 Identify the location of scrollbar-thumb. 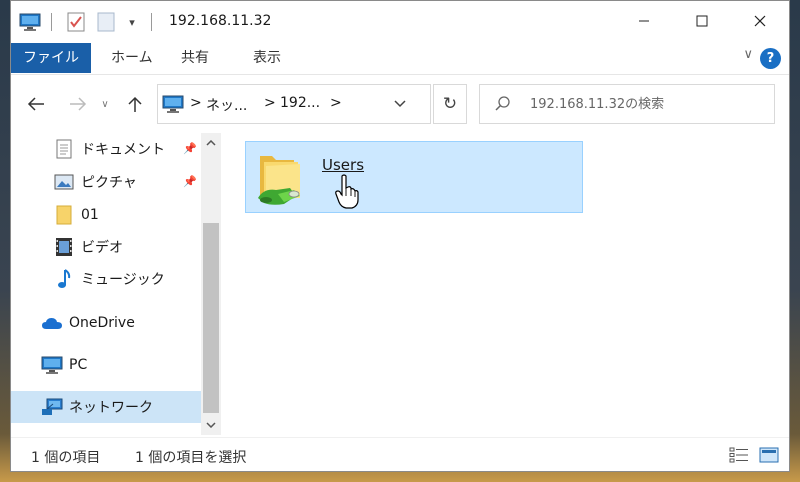
(211, 318).